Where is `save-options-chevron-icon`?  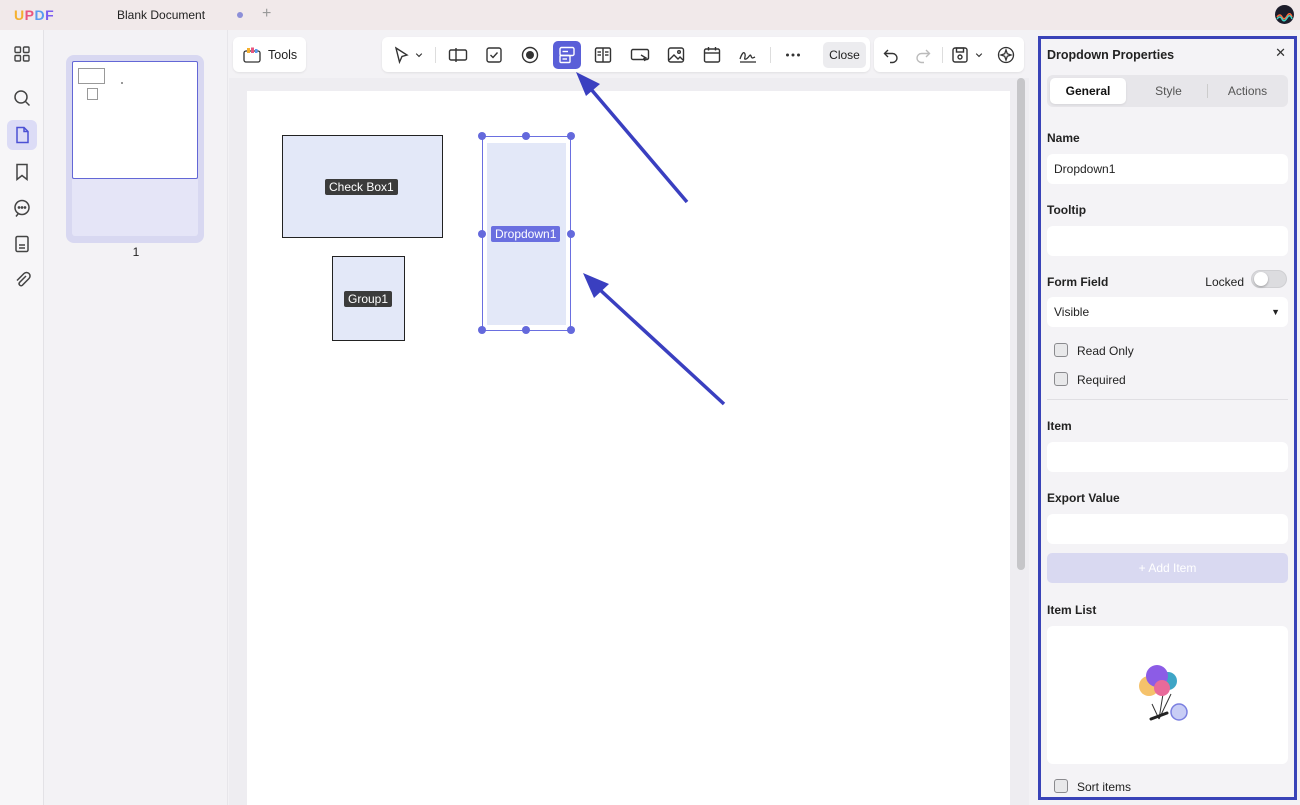 save-options-chevron-icon is located at coordinates (979, 55).